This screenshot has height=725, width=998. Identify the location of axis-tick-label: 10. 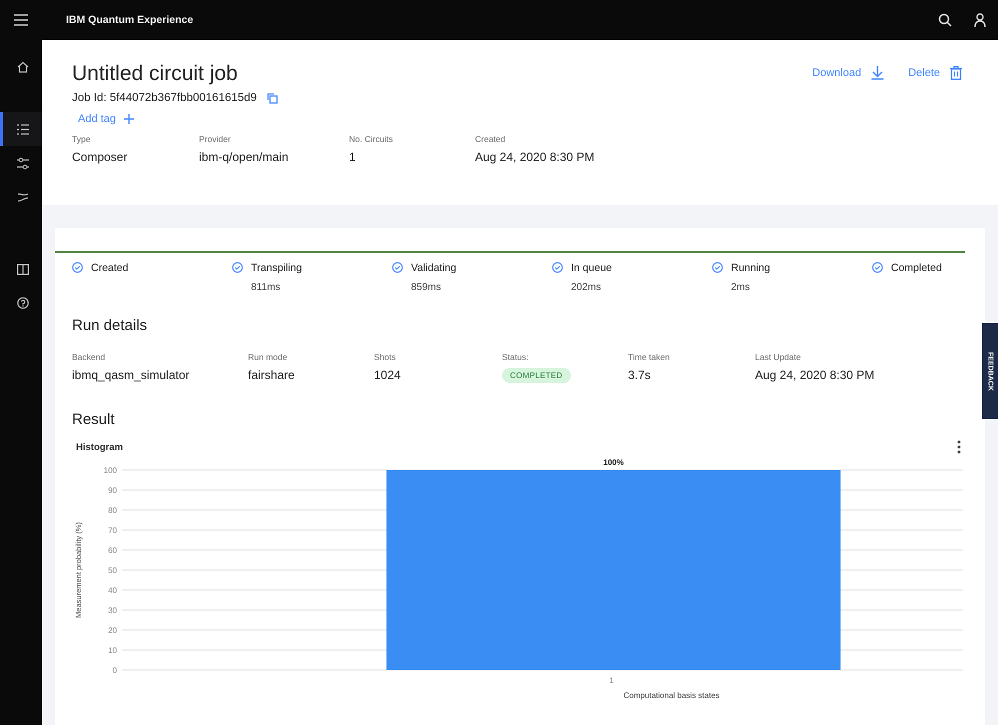
(112, 650).